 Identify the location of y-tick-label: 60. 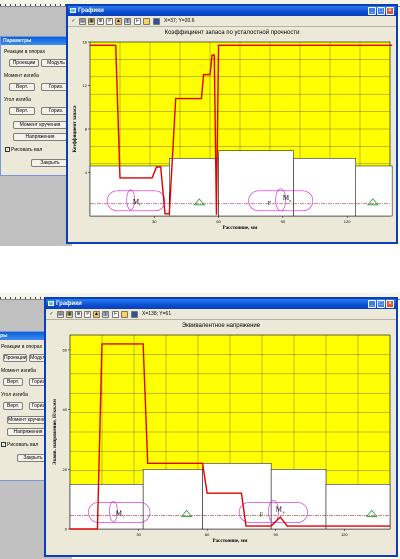
(65, 349).